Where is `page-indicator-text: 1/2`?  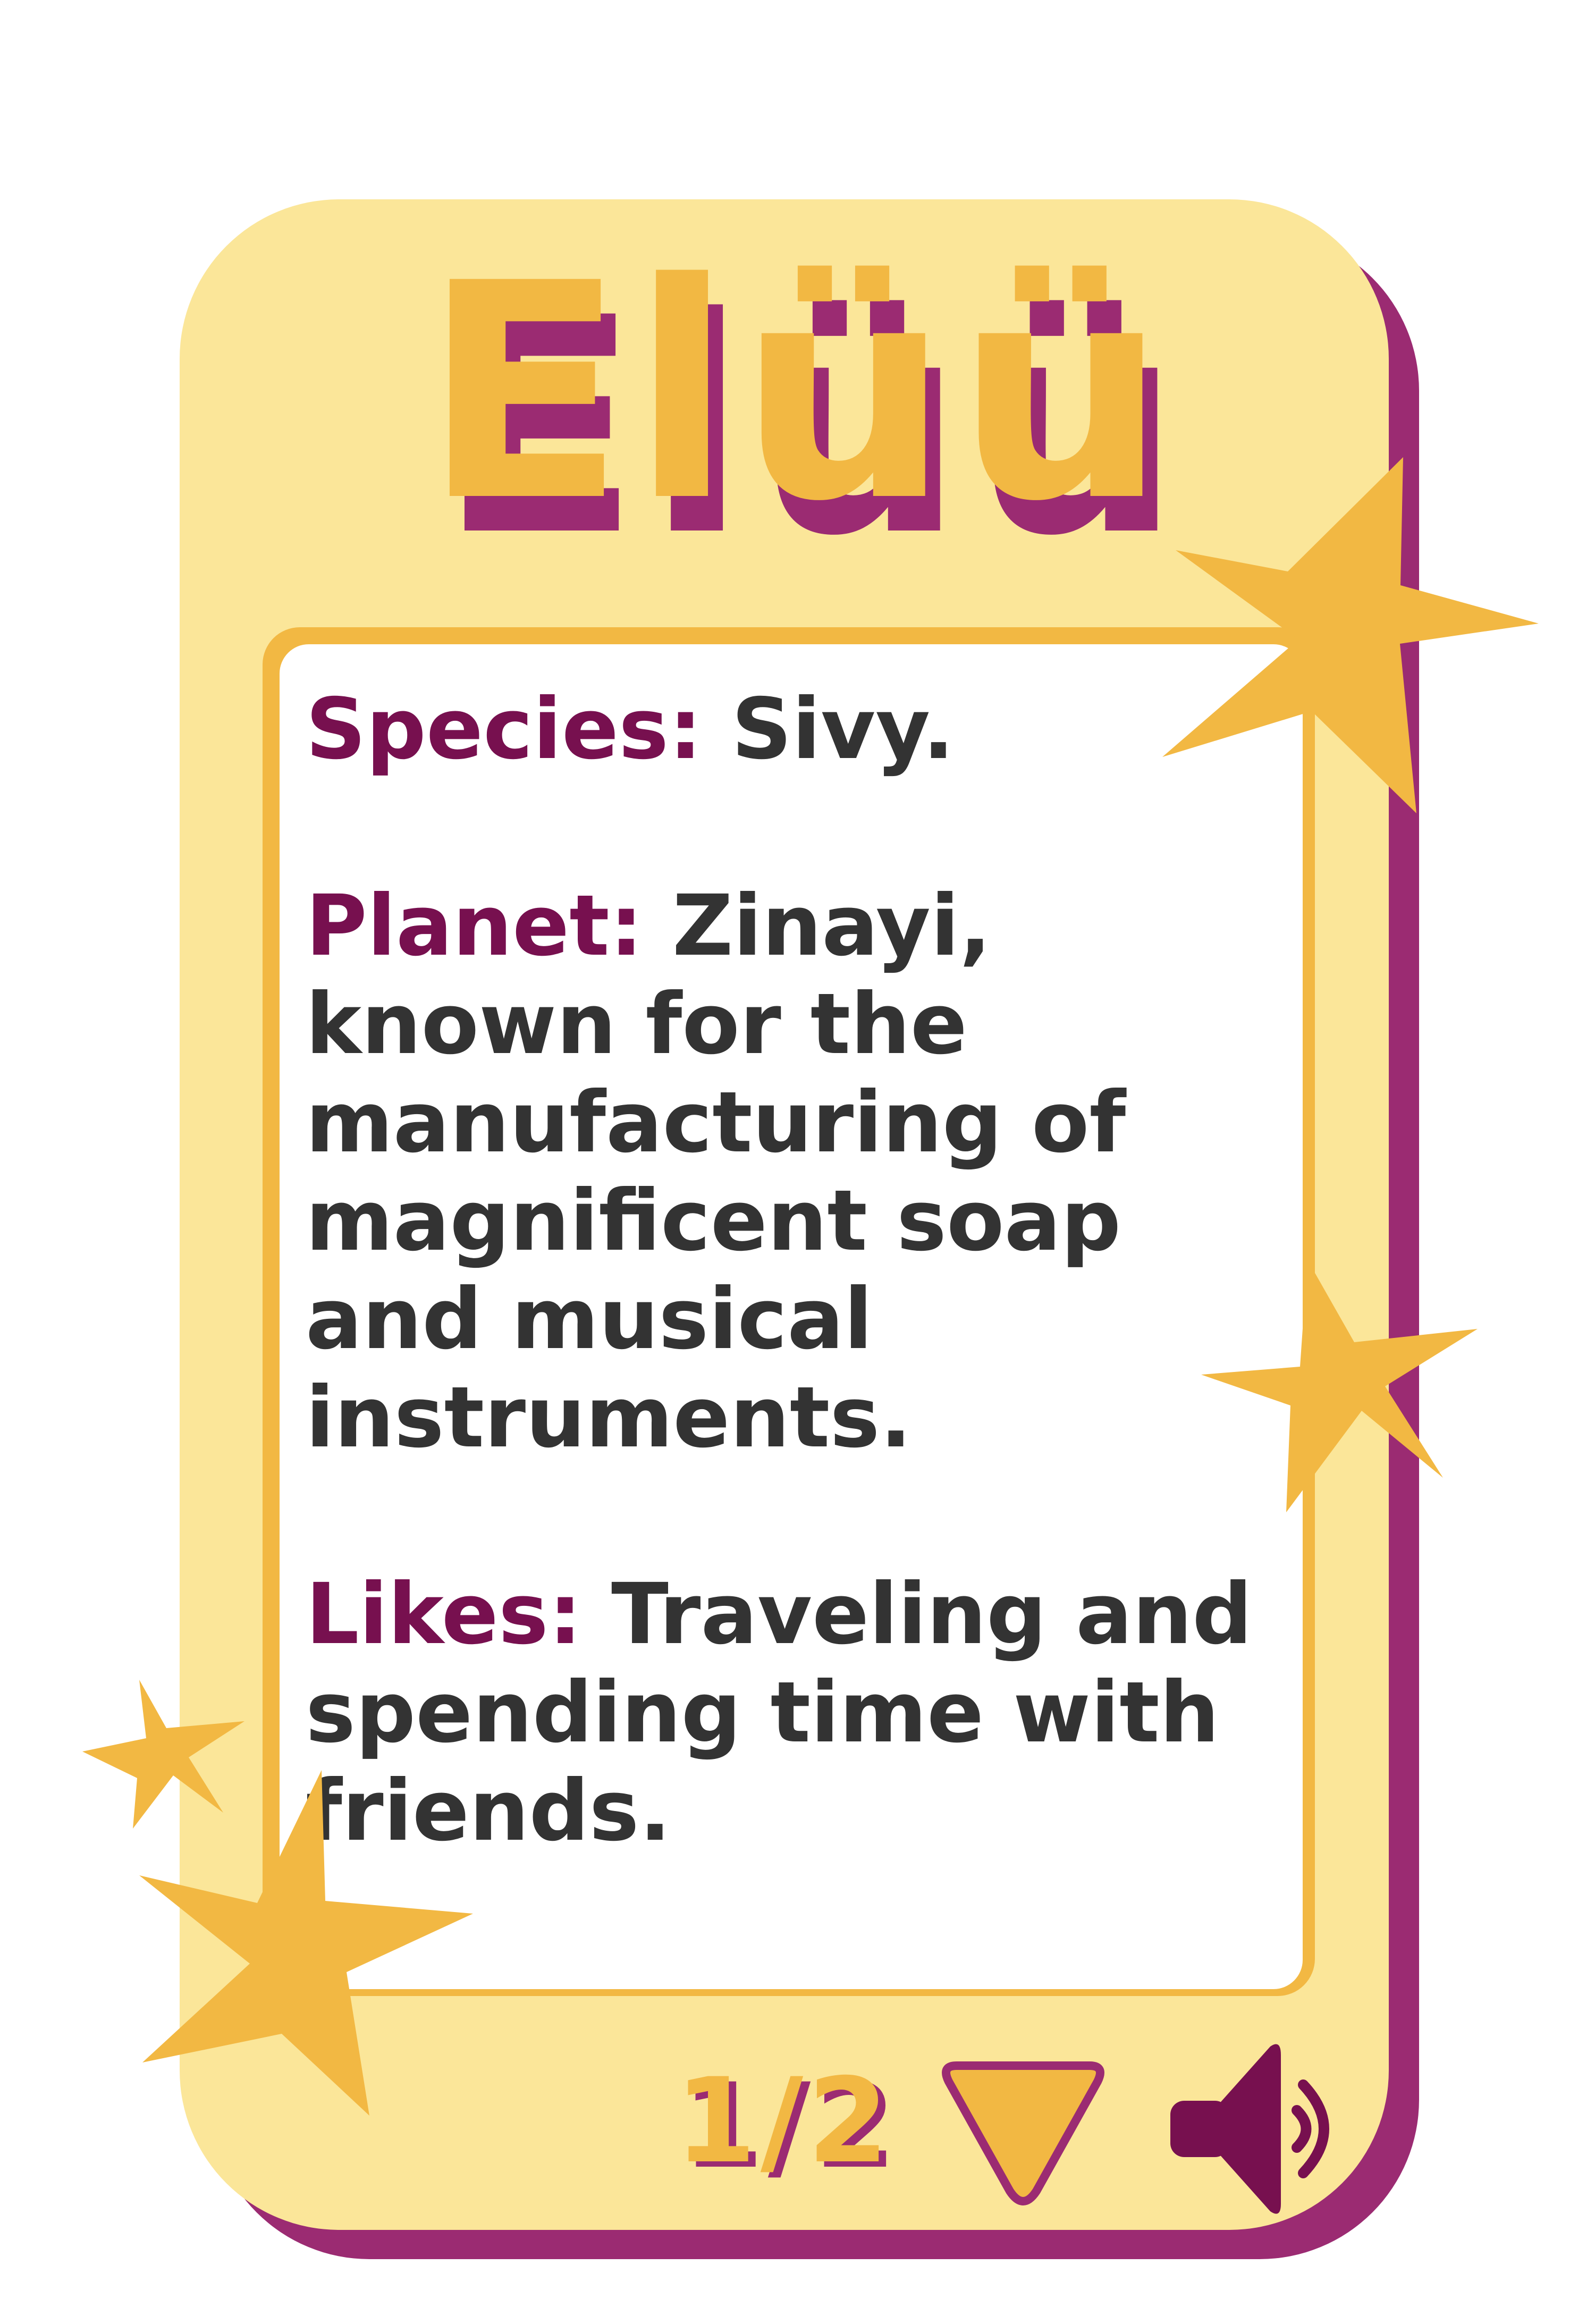
page-indicator-text: 1/2 is located at coordinates (783, 2121).